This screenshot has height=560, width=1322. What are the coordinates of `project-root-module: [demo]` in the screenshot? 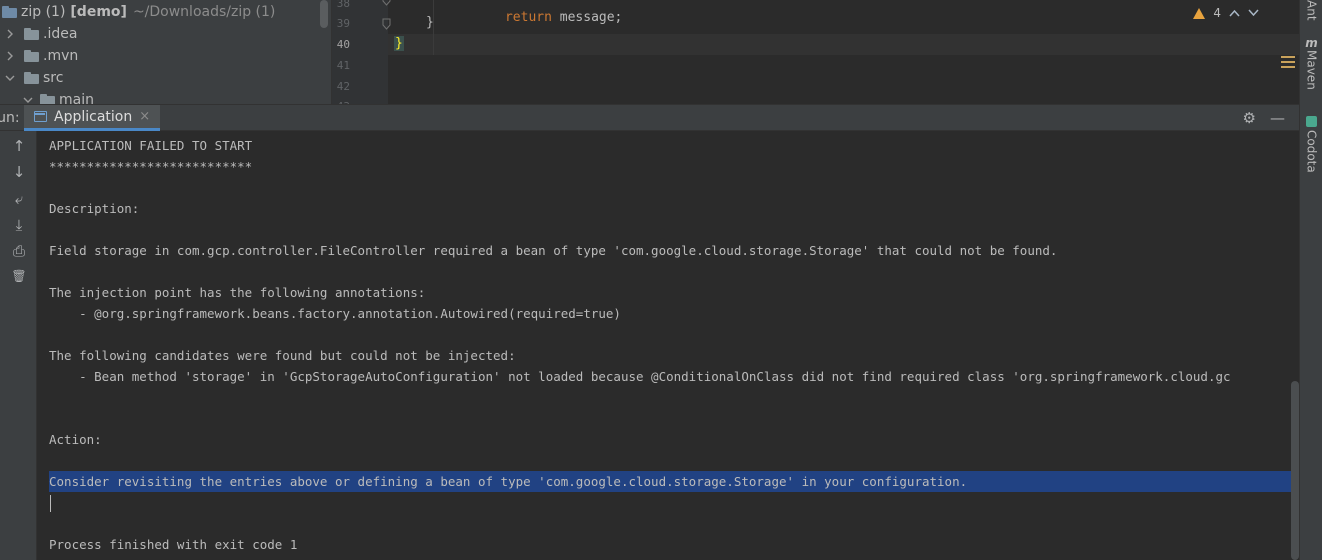 It's located at (98, 12).